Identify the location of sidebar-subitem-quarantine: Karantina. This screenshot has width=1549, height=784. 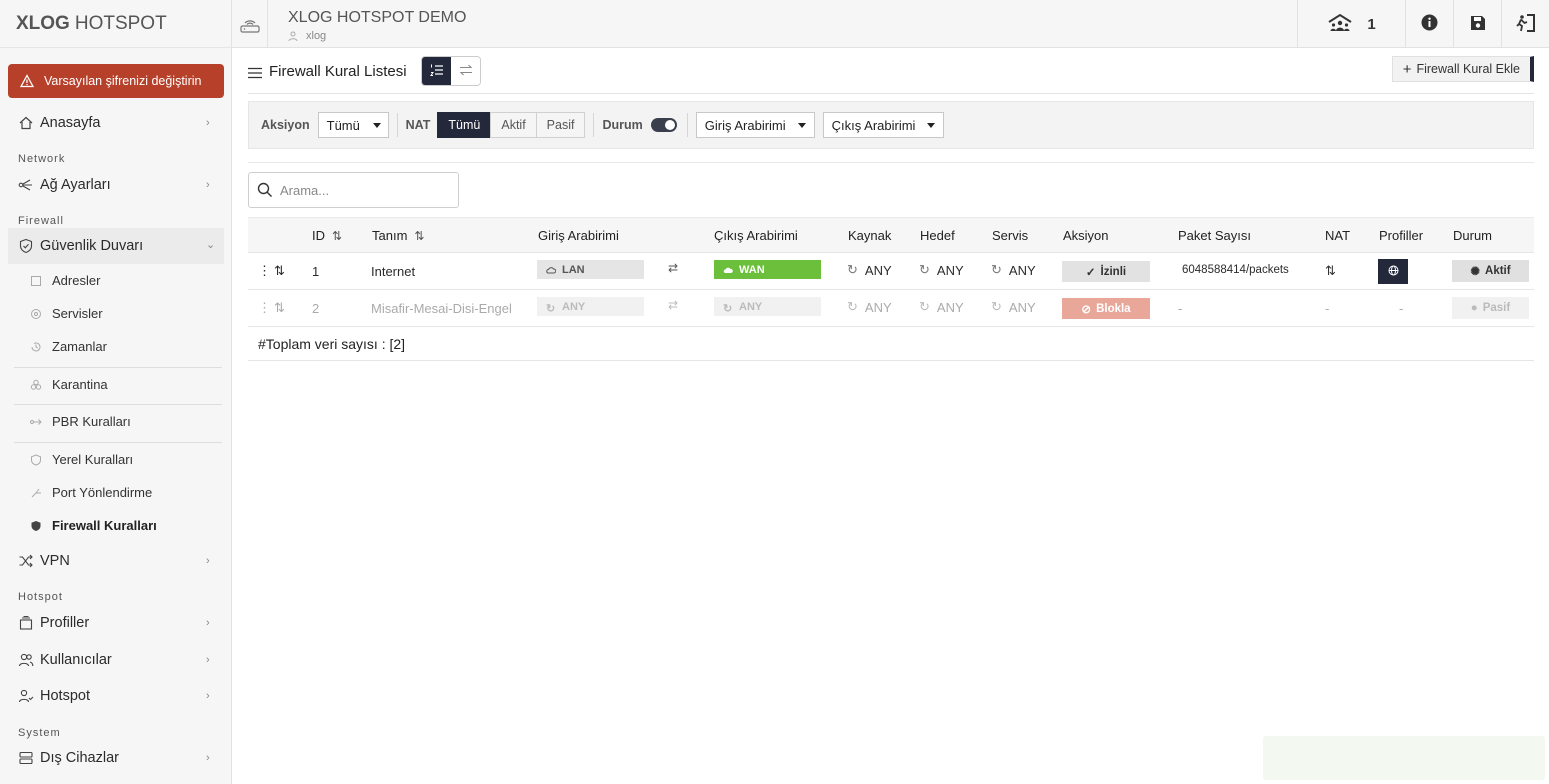
(118, 384).